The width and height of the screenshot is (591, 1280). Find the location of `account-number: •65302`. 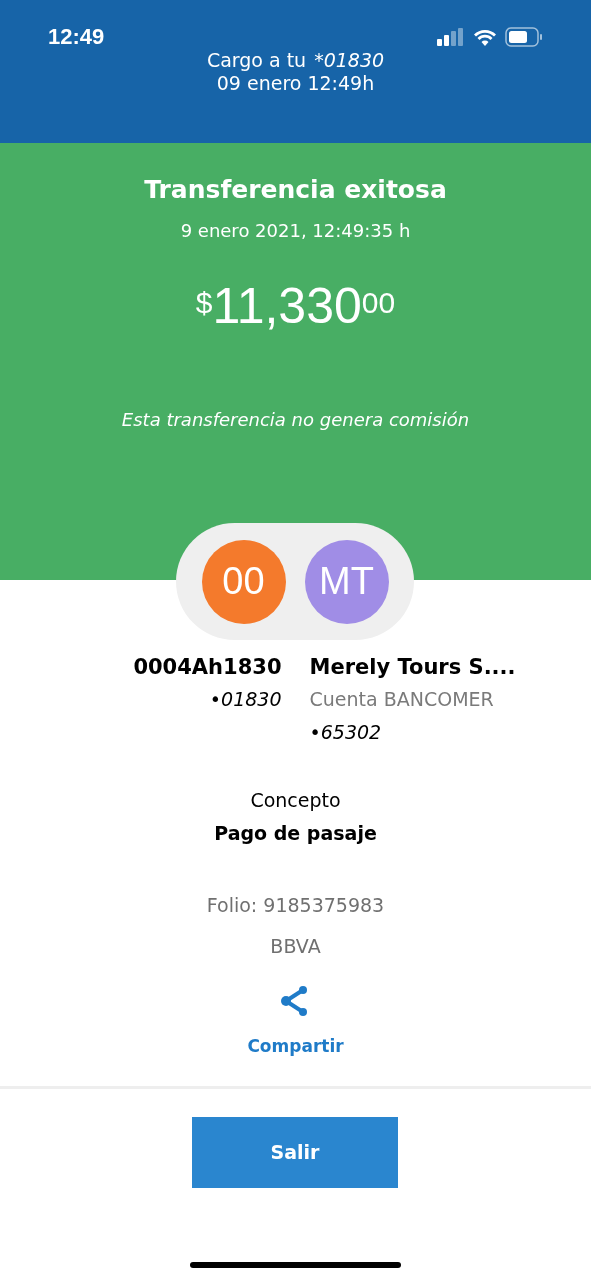

account-number: •65302 is located at coordinates (345, 732).